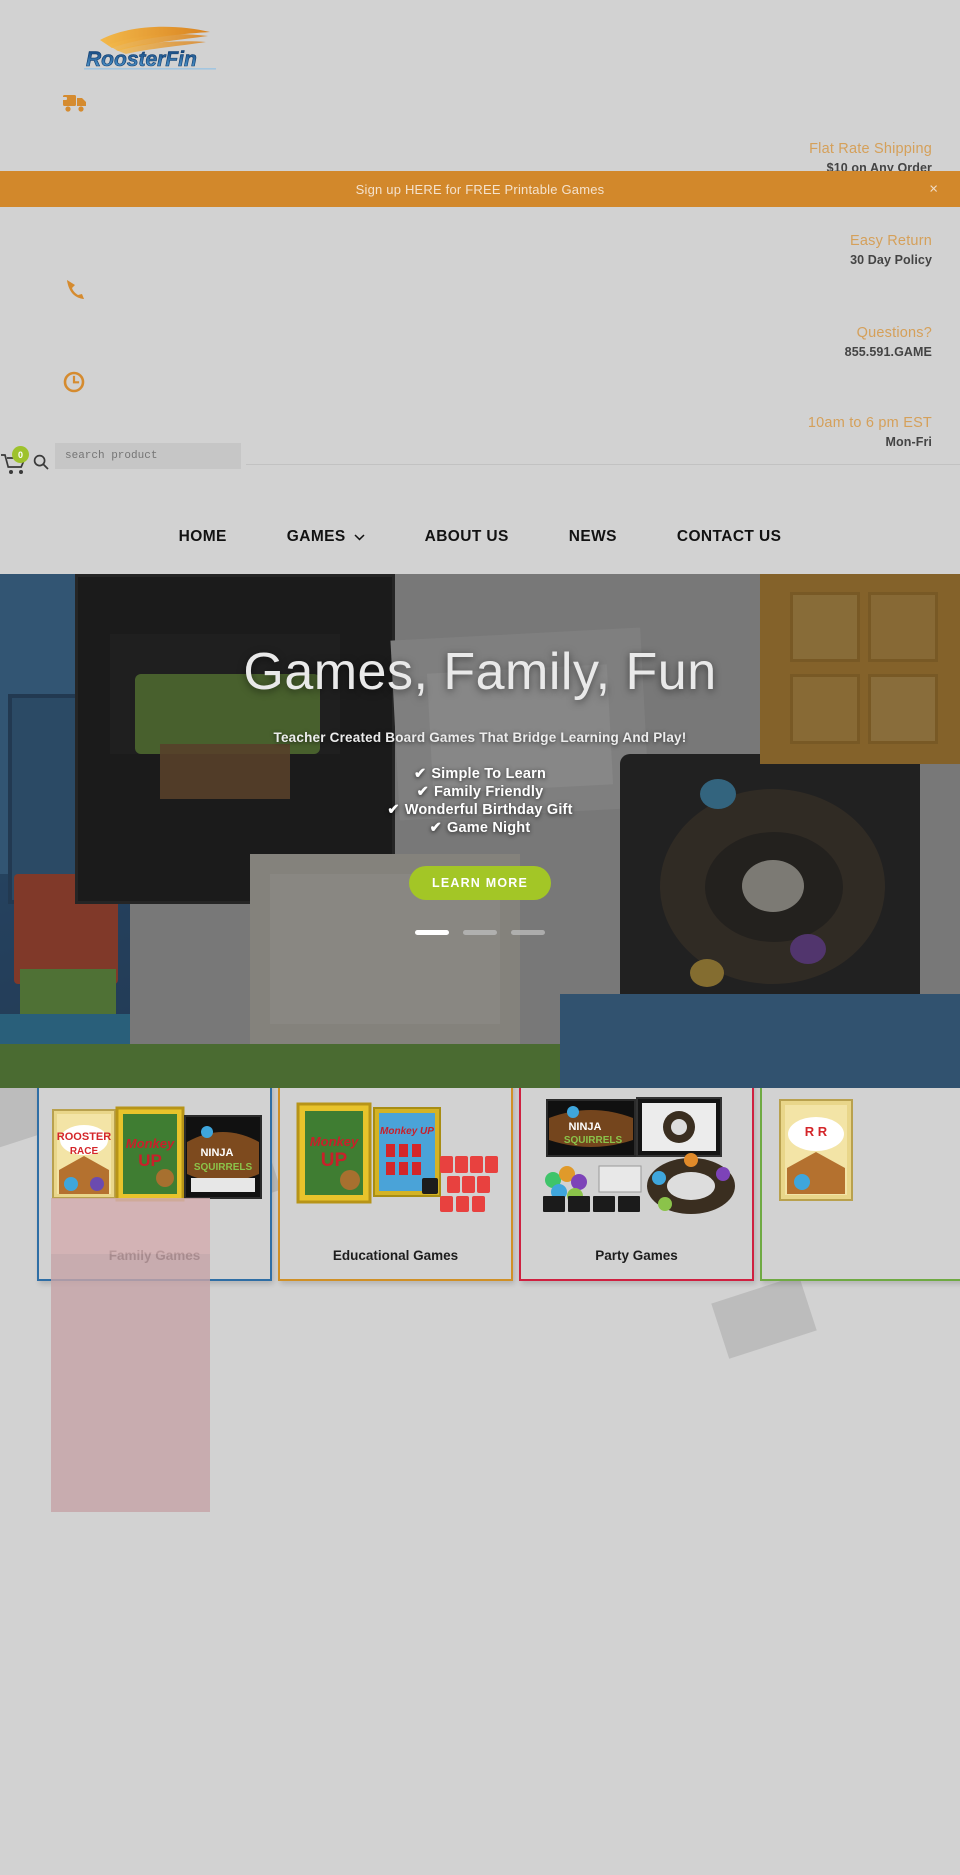  What do you see at coordinates (488, 792) in the screenshot?
I see `hero-feature-label: Family Friendly` at bounding box center [488, 792].